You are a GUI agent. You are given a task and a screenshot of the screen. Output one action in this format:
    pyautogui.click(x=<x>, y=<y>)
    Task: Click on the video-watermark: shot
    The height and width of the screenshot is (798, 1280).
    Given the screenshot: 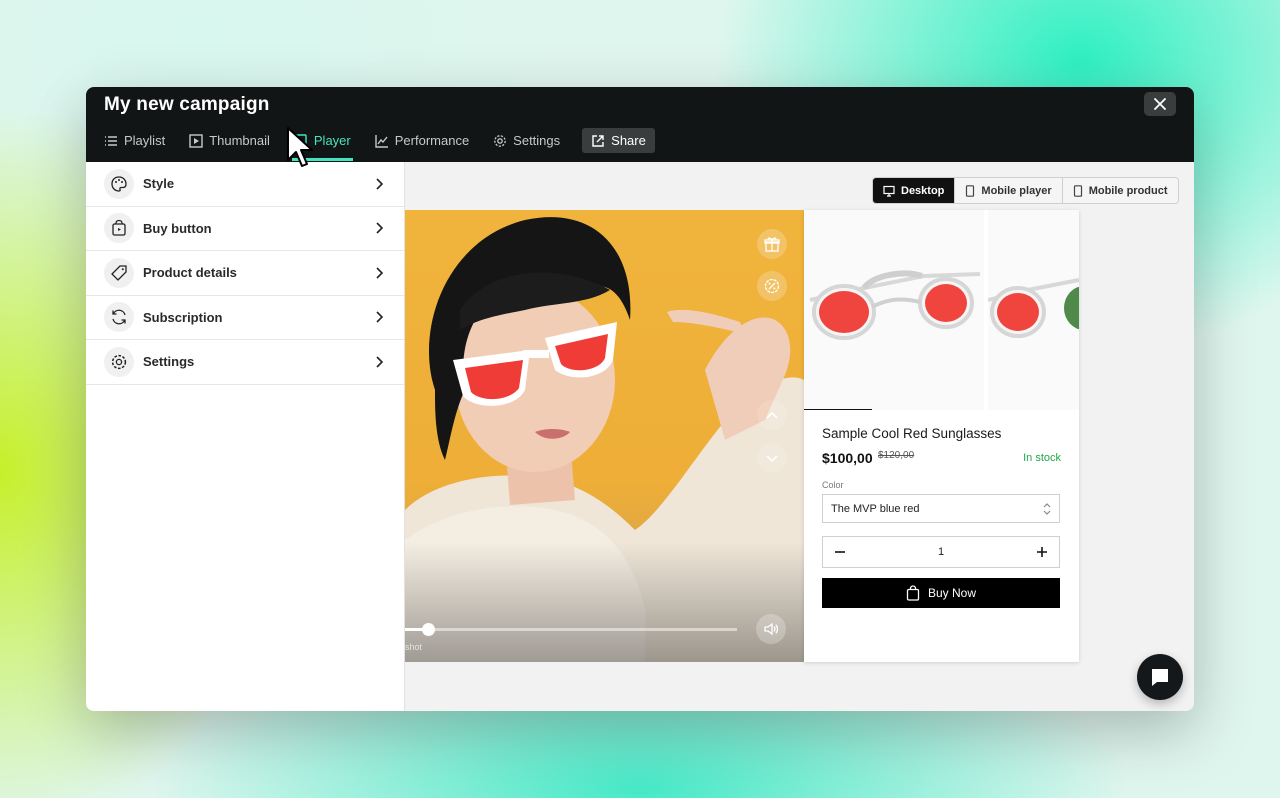 What is the action you would take?
    pyautogui.click(x=414, y=647)
    